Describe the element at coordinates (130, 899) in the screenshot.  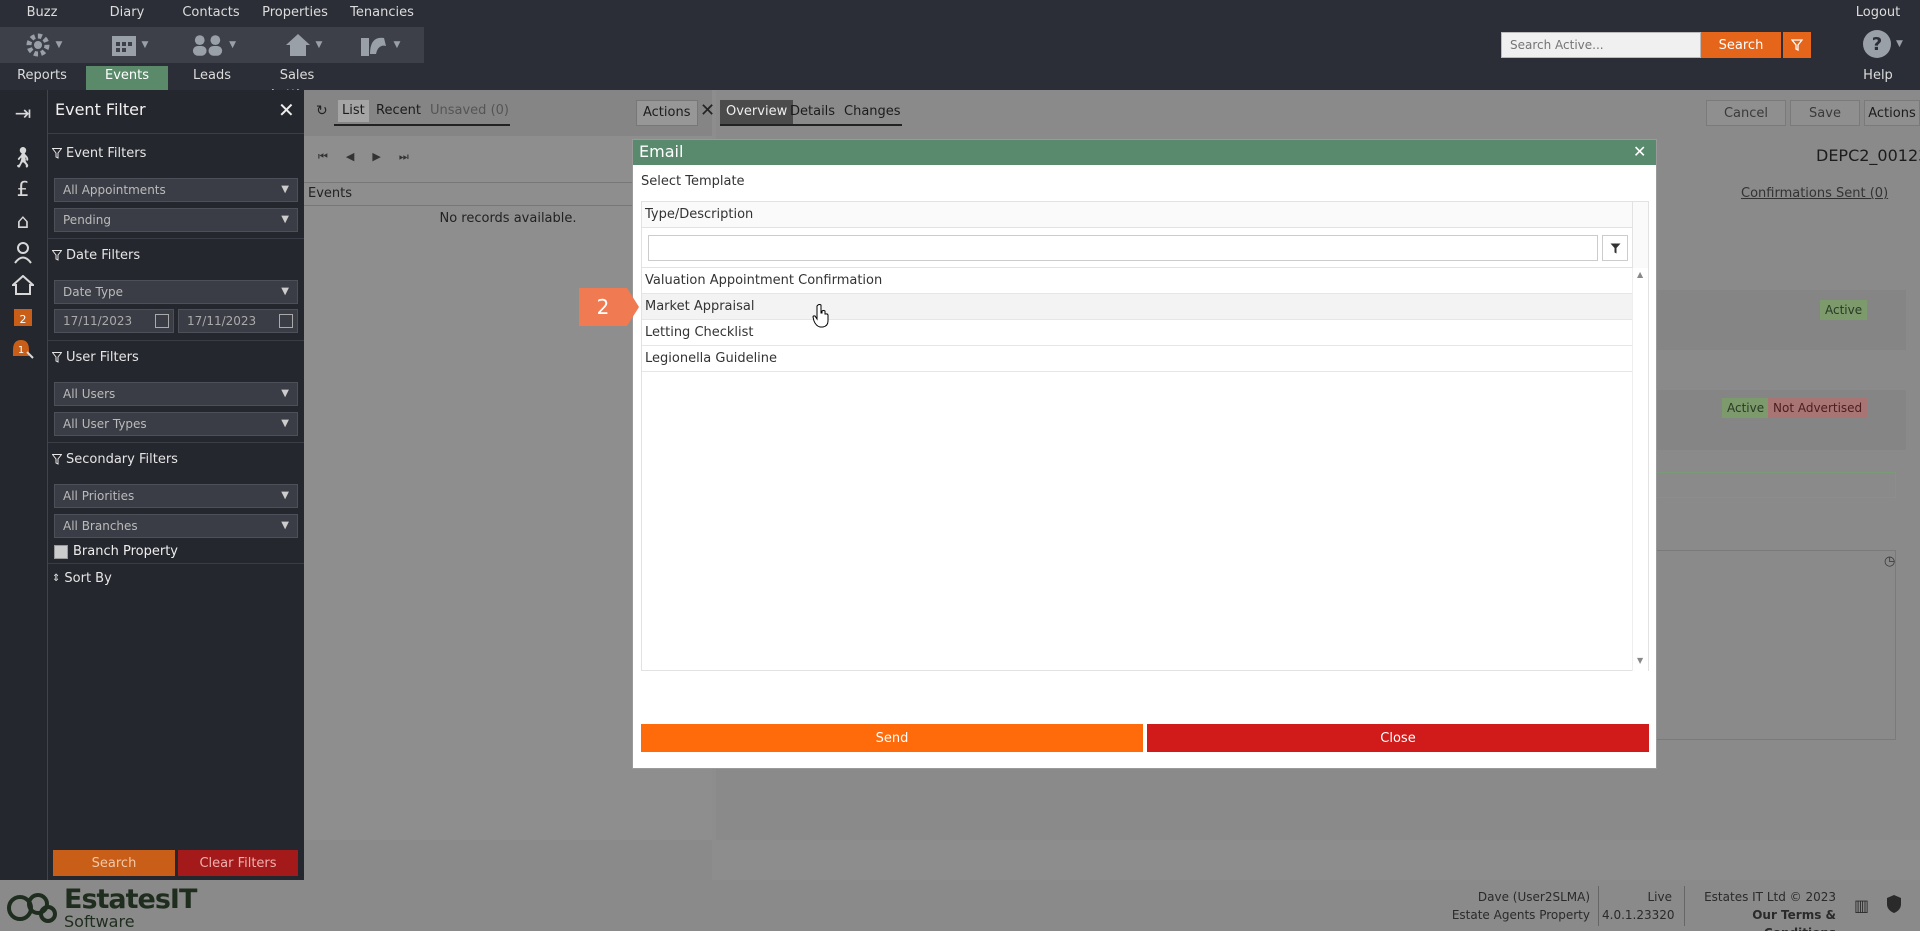
I see `logo-text: EstatesIT` at that location.